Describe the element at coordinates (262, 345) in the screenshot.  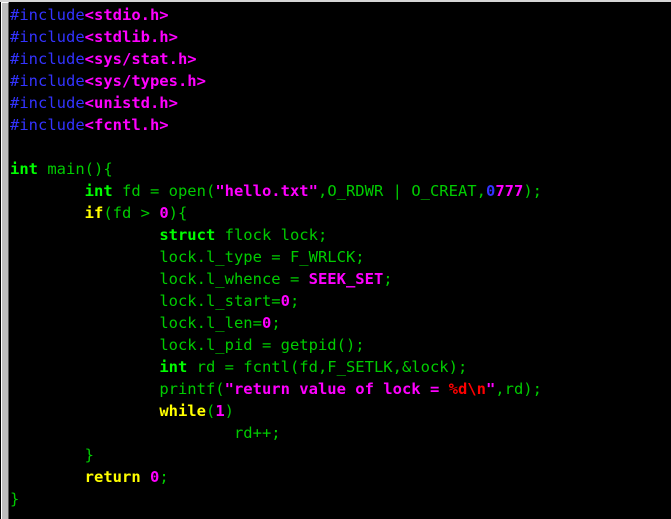
I see `code-token: lock.l_pid = getpid();` at that location.